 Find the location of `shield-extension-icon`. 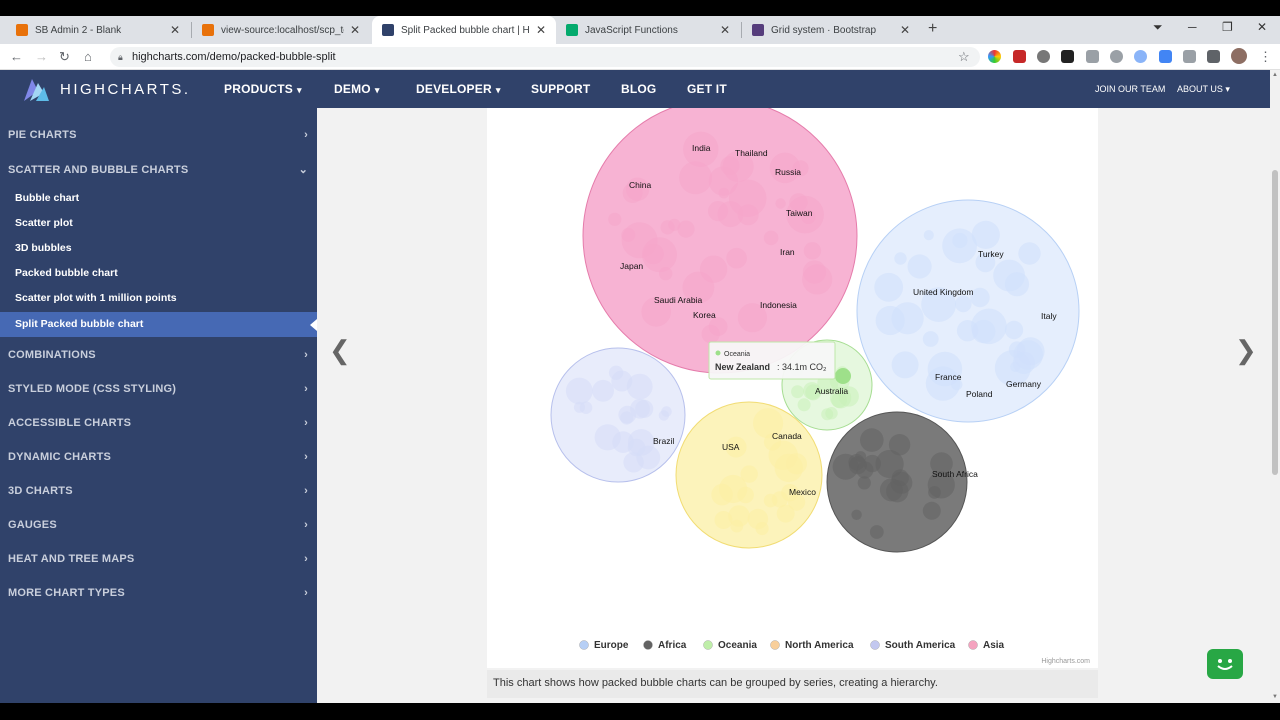

shield-extension-icon is located at coordinates (1116, 56).